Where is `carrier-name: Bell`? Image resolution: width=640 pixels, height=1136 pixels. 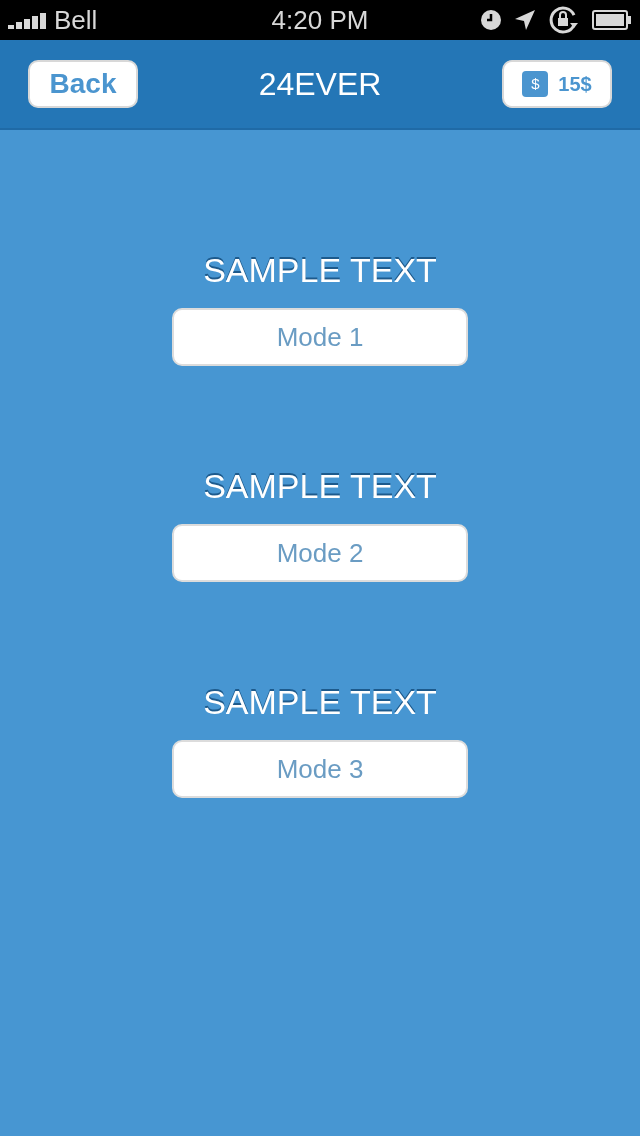
carrier-name: Bell is located at coordinates (76, 20).